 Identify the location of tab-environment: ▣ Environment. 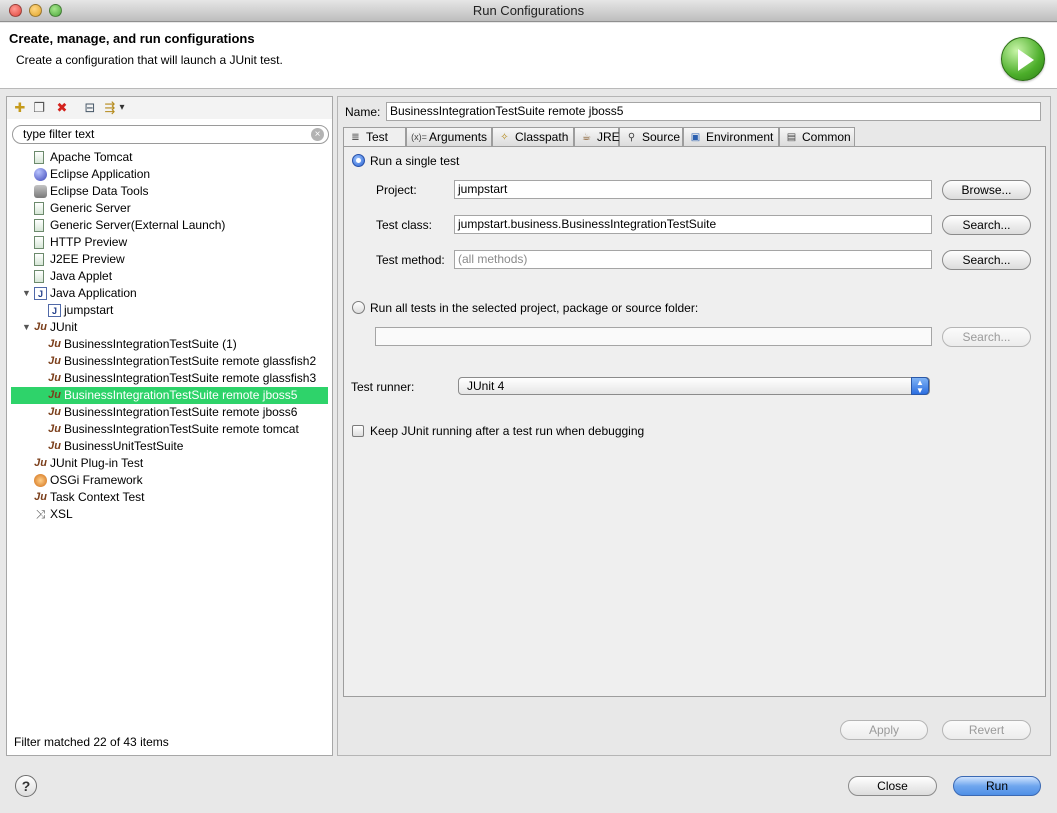
(731, 136).